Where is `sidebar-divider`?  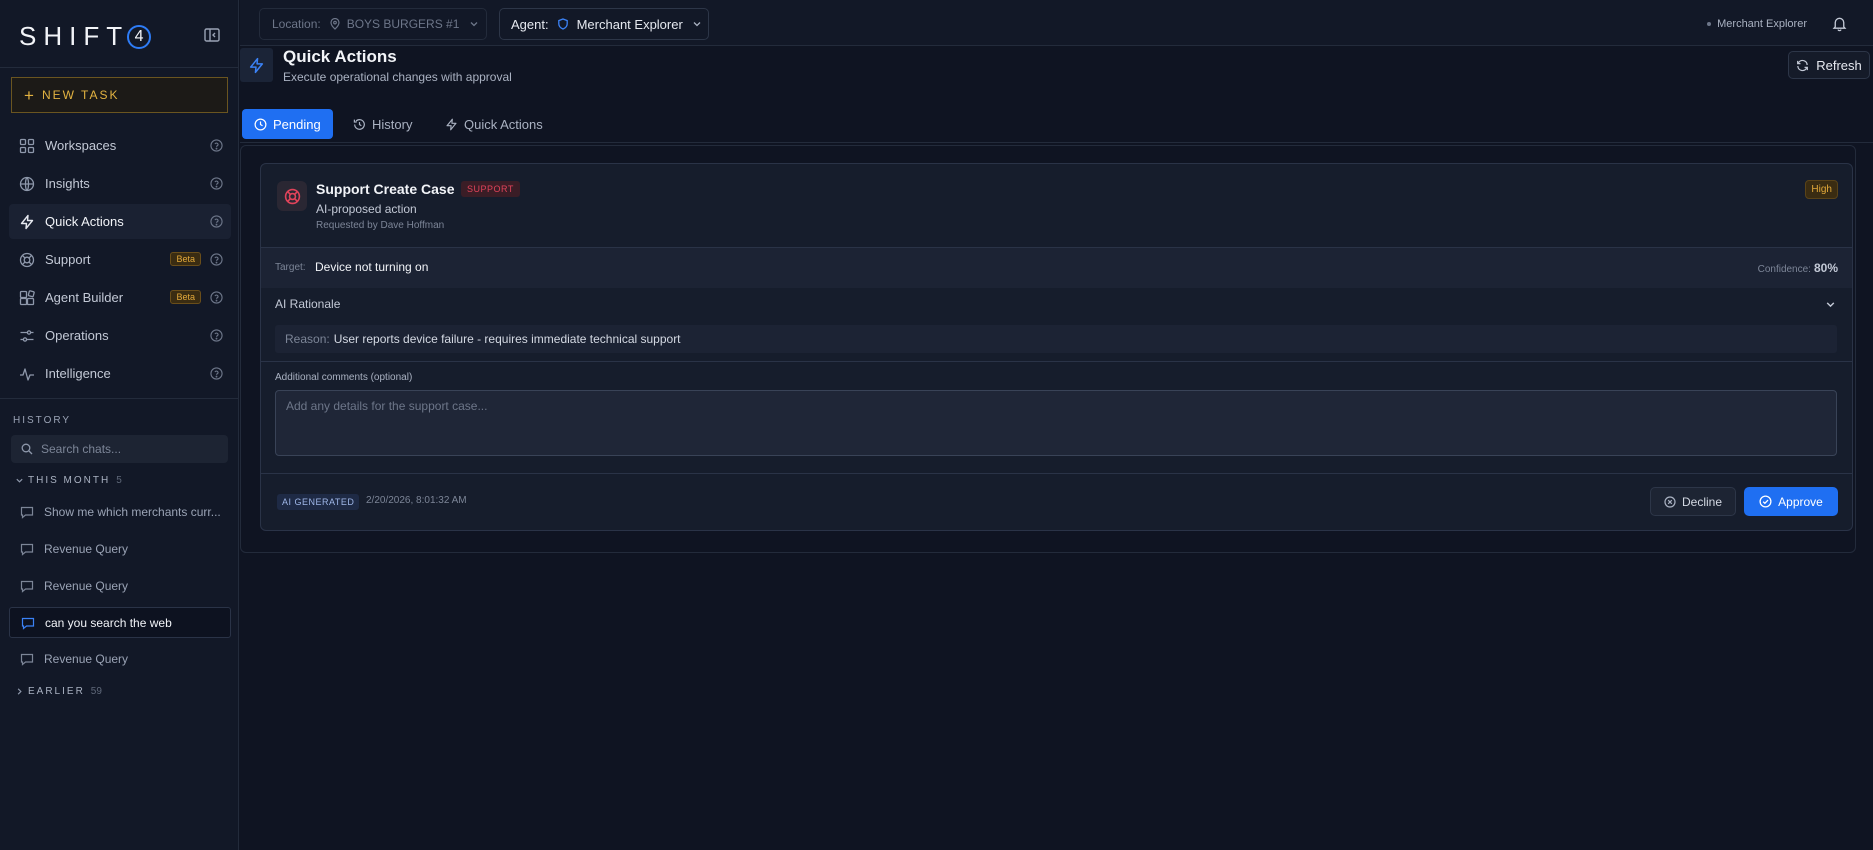
sidebar-divider is located at coordinates (119, 398).